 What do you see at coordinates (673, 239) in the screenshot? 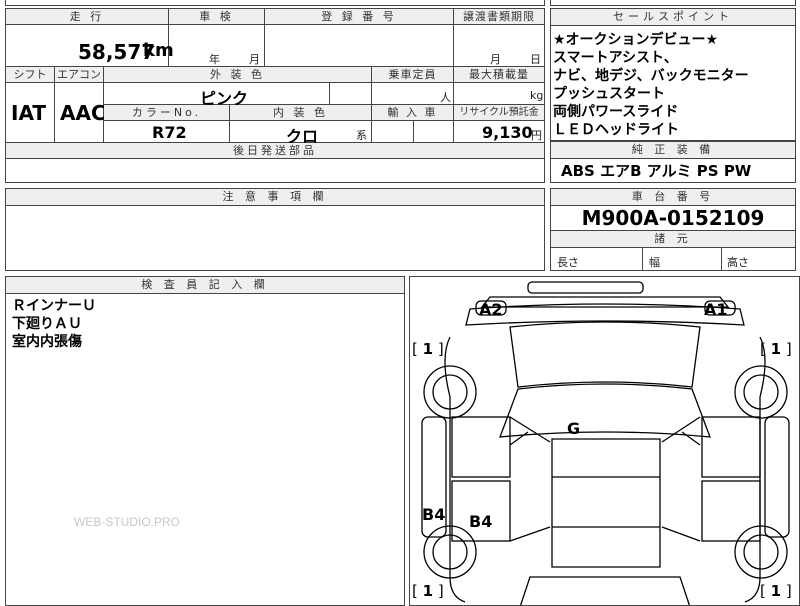
I see `specs-label: 諸 元` at bounding box center [673, 239].